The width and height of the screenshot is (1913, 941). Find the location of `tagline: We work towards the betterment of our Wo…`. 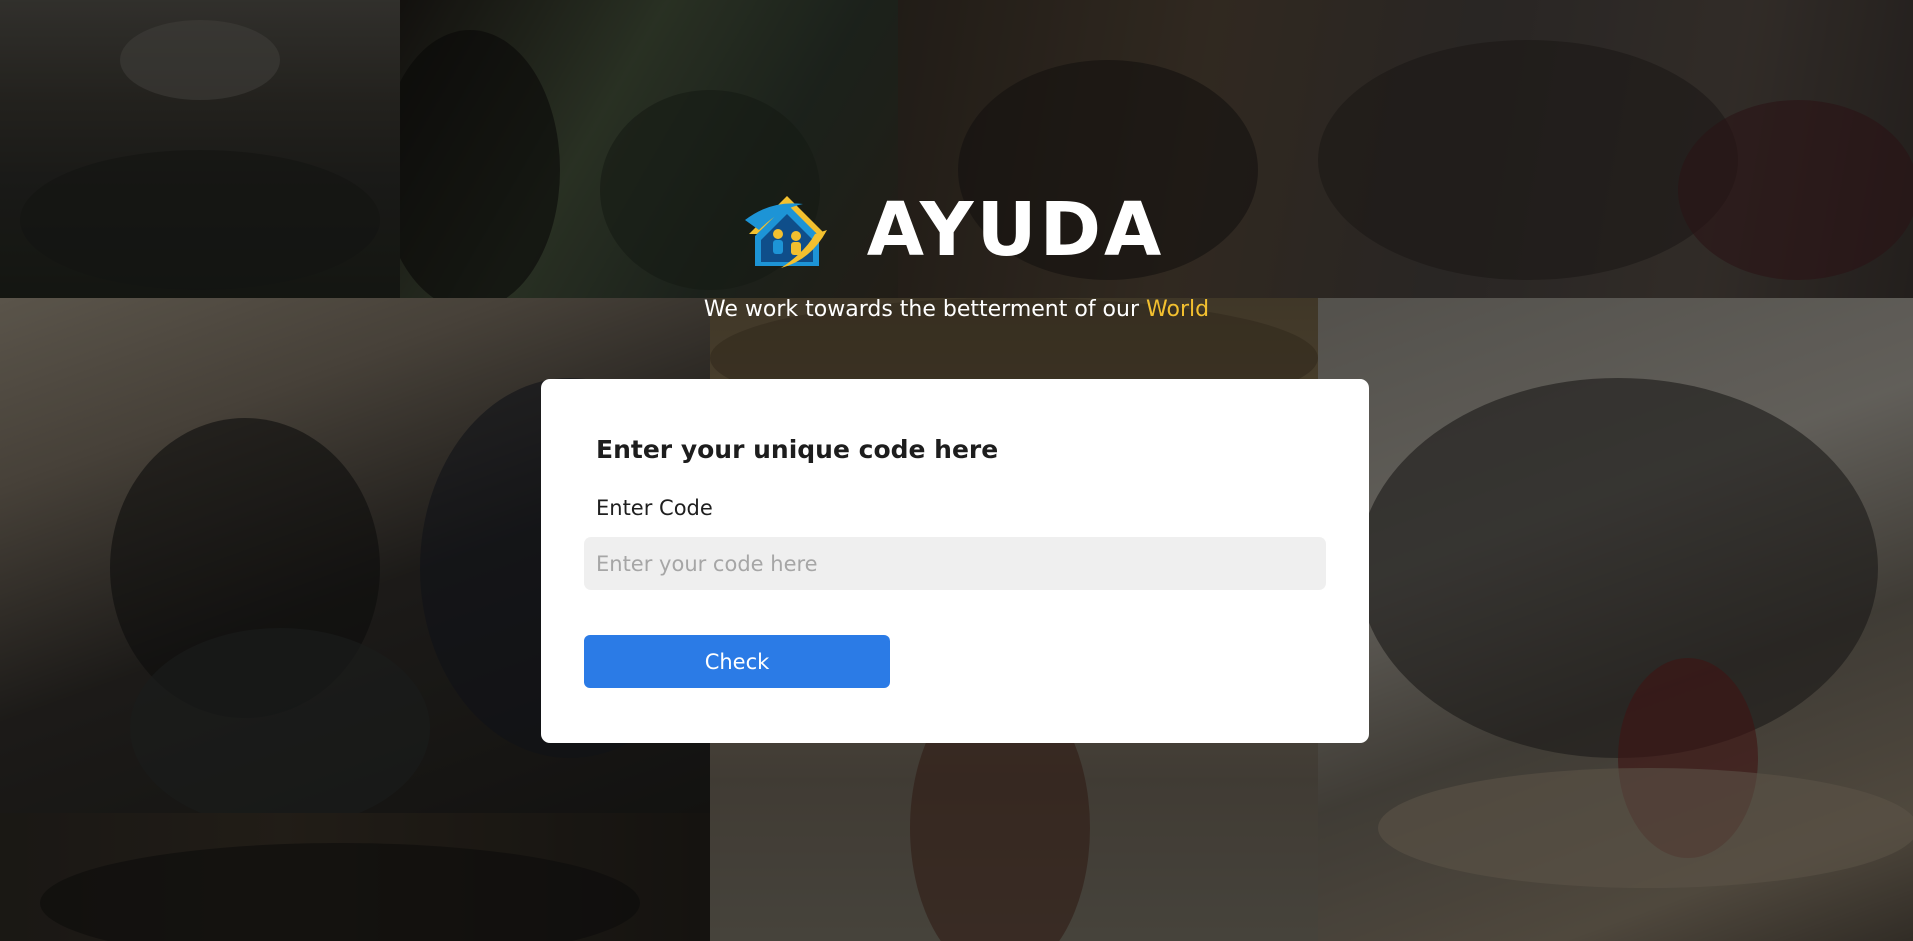

tagline: We work towards the betterment of our Wo… is located at coordinates (956, 309).